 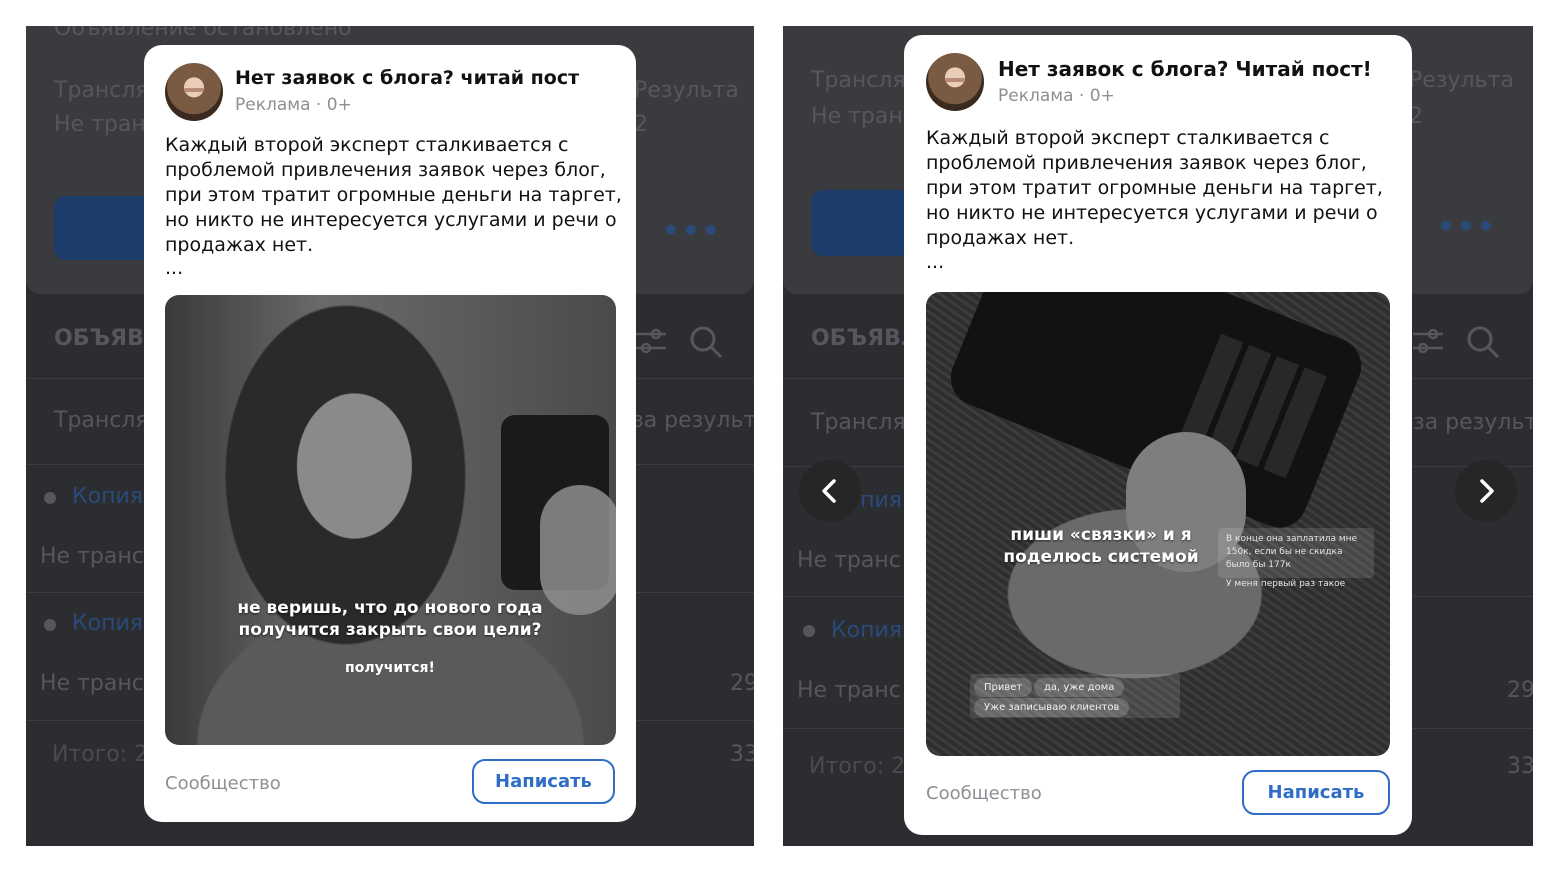 What do you see at coordinates (865, 338) in the screenshot?
I see `bg-section-header: ОБЪЯВЛ` at bounding box center [865, 338].